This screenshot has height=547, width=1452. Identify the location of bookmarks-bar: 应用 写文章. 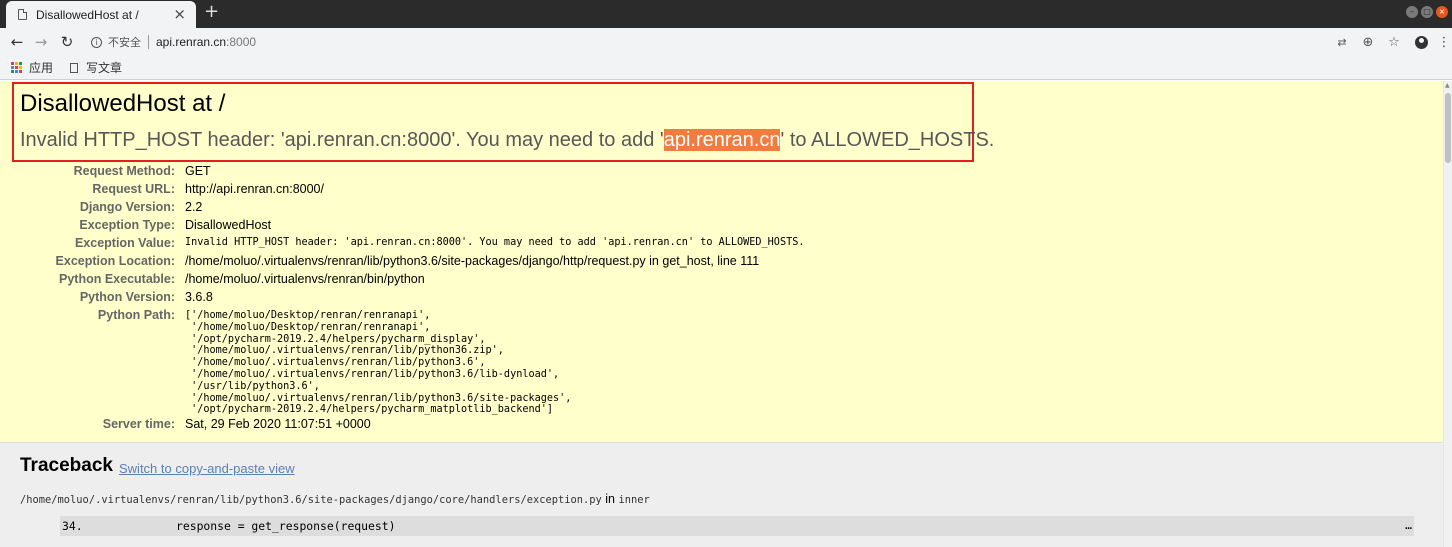
(726, 68).